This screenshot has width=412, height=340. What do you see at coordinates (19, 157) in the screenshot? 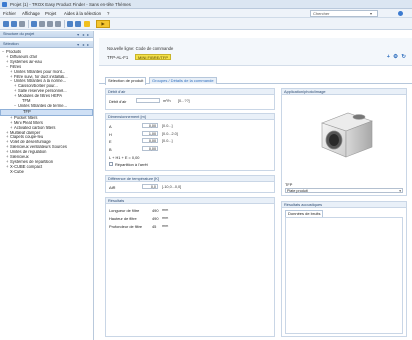
I see `tree-item-label: Silencieux` at bounding box center [19, 157].